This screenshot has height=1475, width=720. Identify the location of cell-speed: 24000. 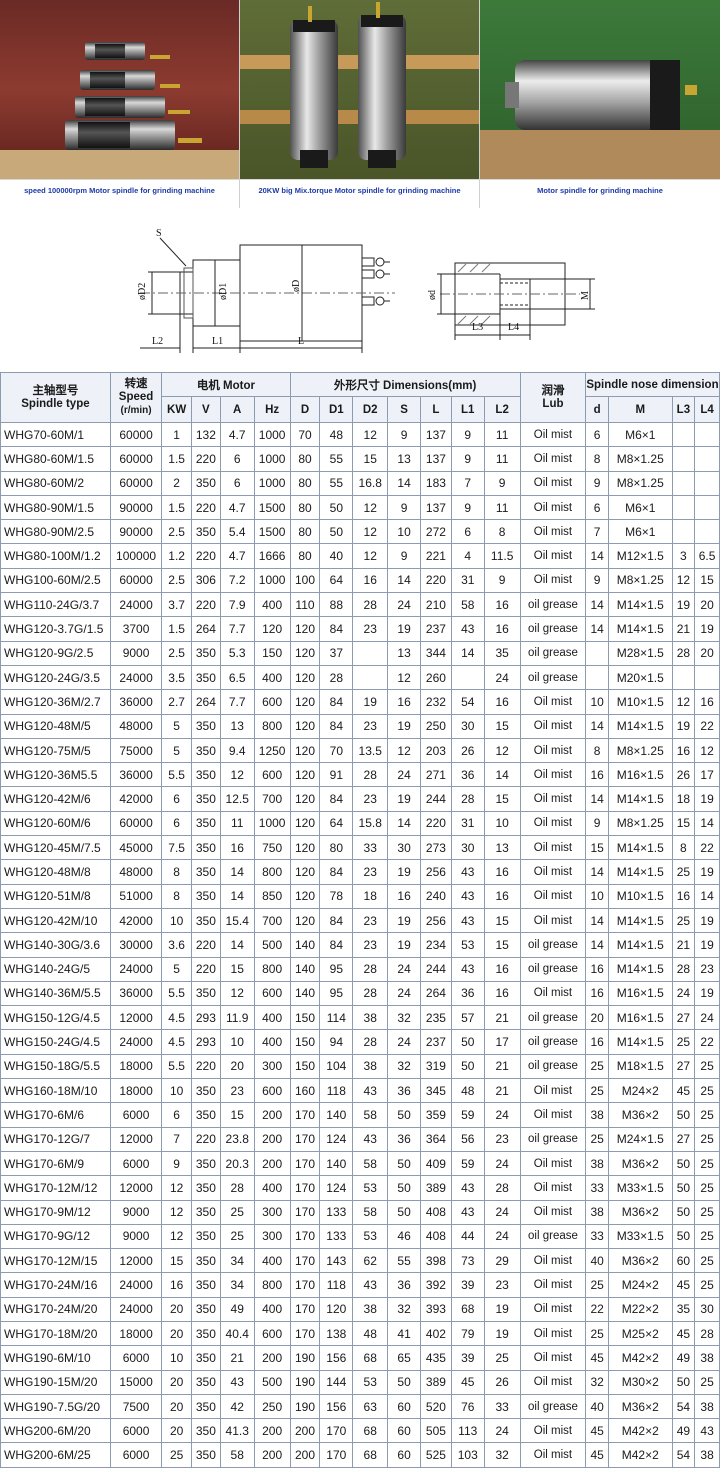
(136, 1042).